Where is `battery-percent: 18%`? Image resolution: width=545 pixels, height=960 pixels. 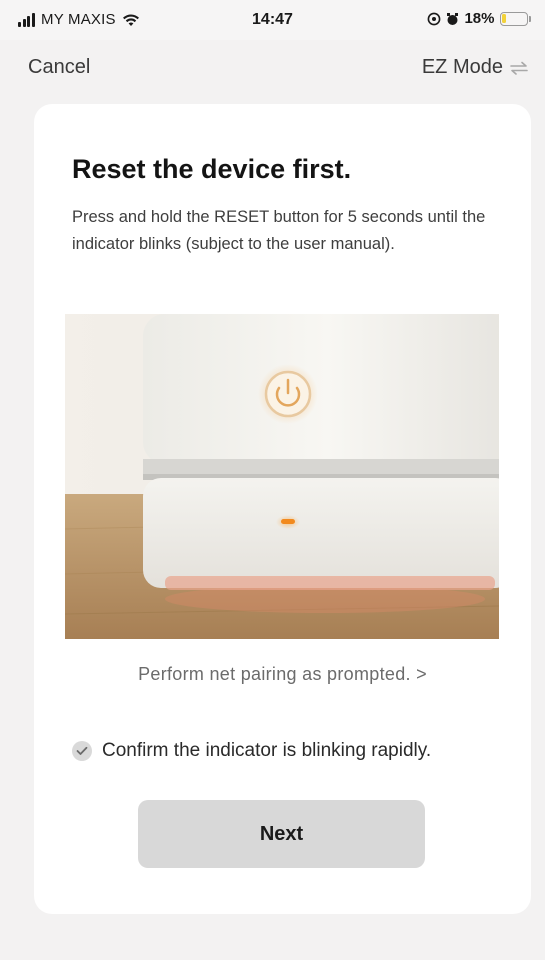
battery-percent: 18% is located at coordinates (479, 18).